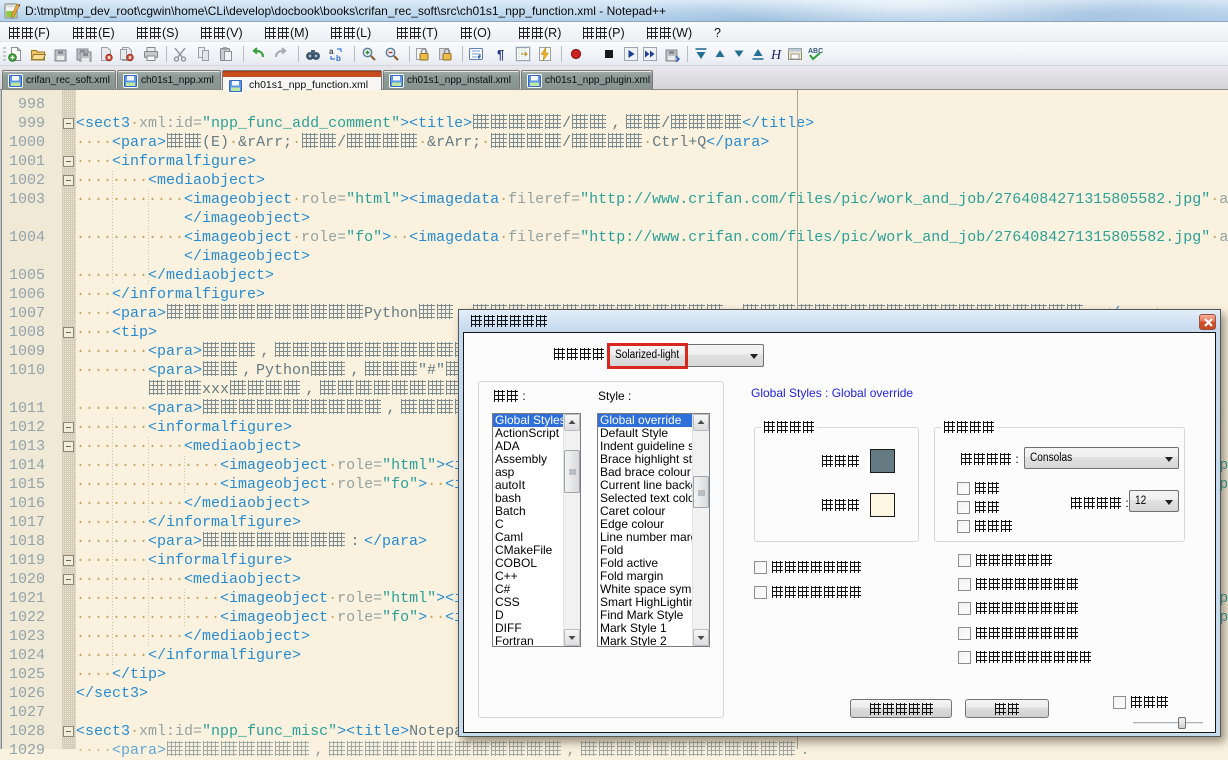 The height and width of the screenshot is (760, 1228). Describe the element at coordinates (815, 51) in the screenshot. I see `svg-text: ABC` at that location.